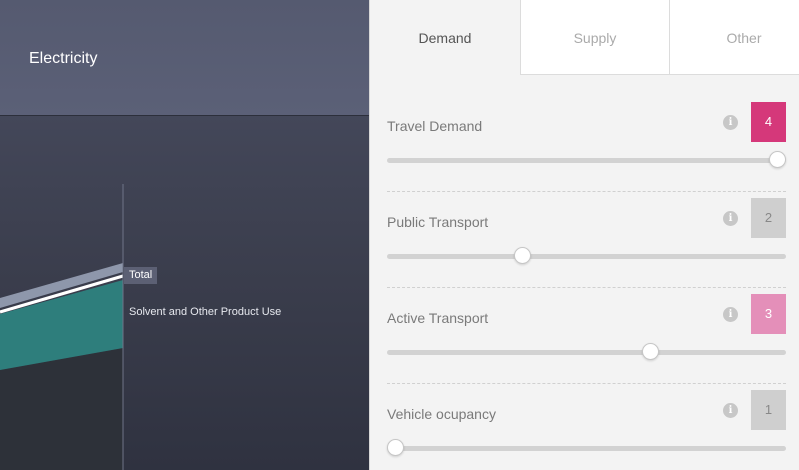  Describe the element at coordinates (63, 58) in the screenshot. I see `chart-title: Electricity` at that location.